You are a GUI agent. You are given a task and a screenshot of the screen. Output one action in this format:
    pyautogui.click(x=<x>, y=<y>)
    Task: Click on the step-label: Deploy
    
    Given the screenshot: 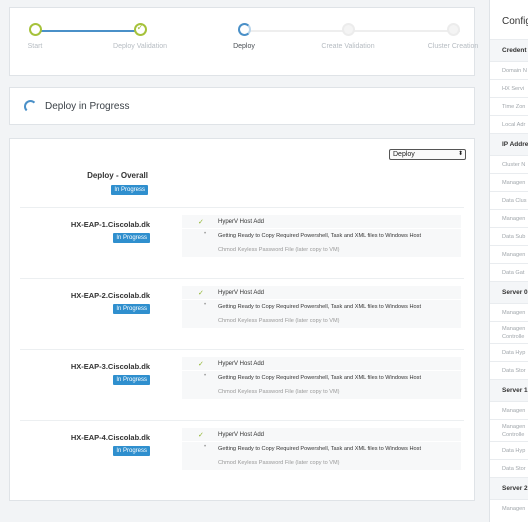 What is the action you would take?
    pyautogui.click(x=244, y=46)
    